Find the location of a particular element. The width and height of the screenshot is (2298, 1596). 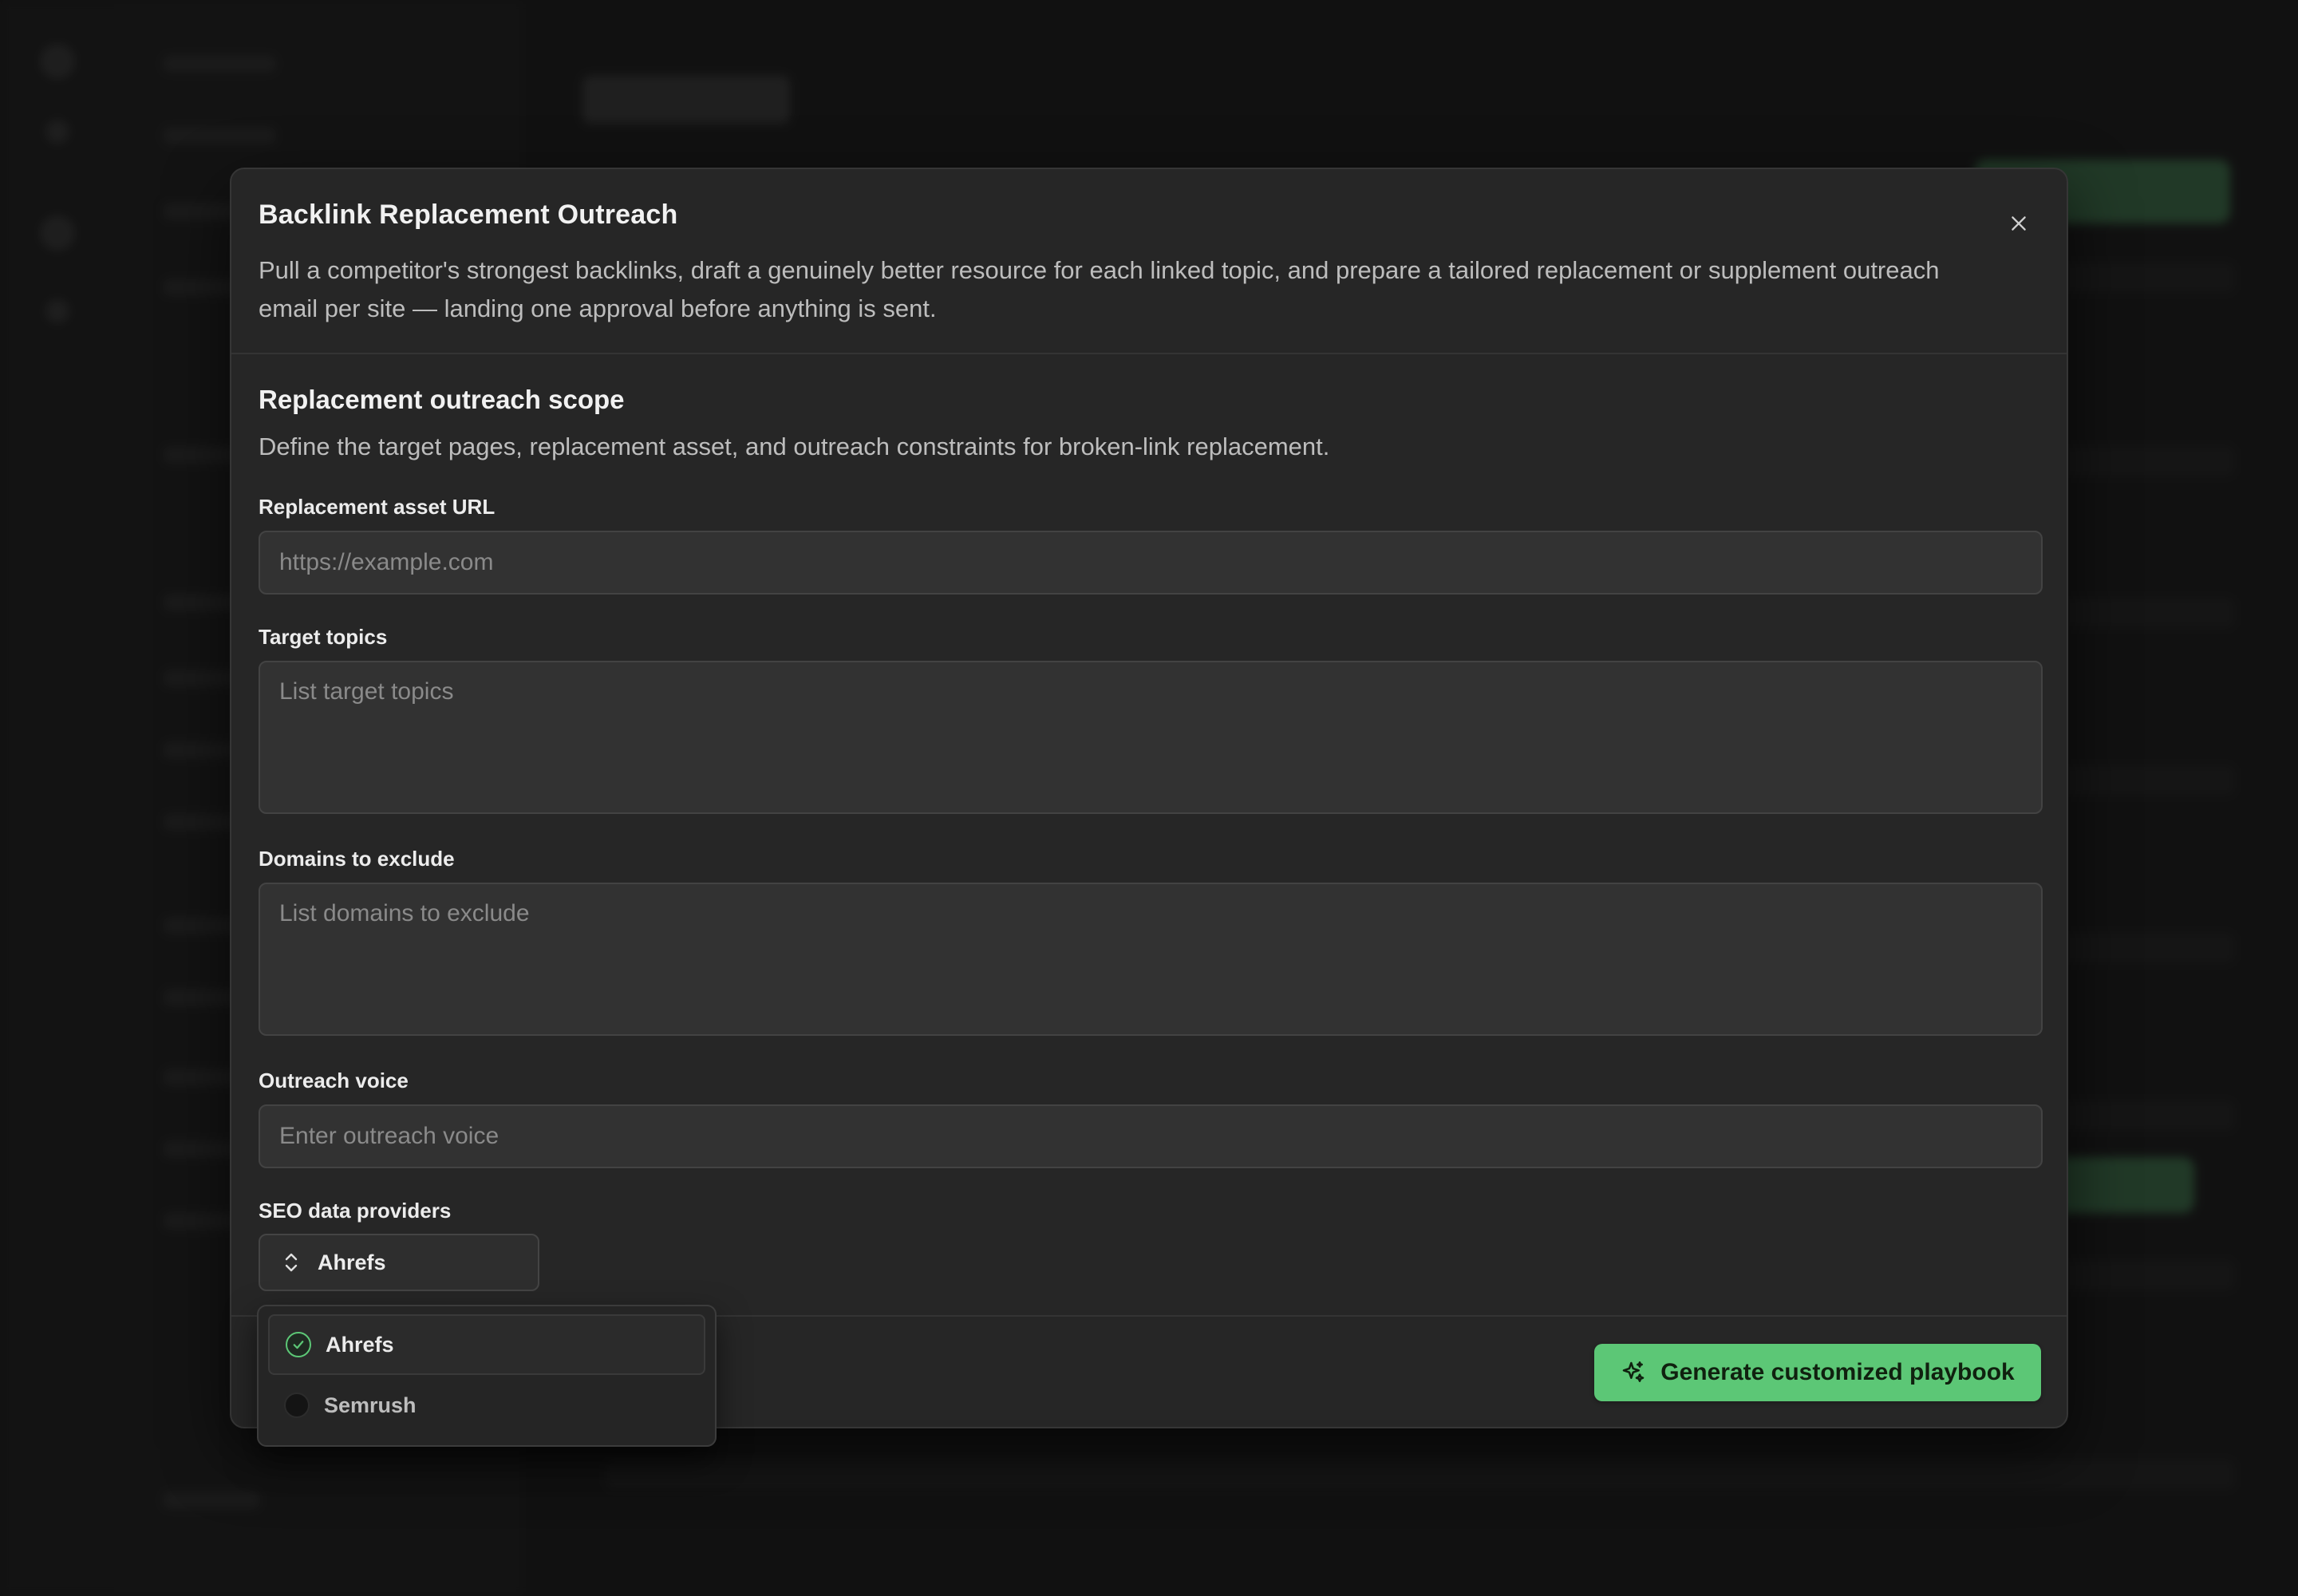

generate-playbook-label: Generate customized playbook is located at coordinates (1837, 1372).